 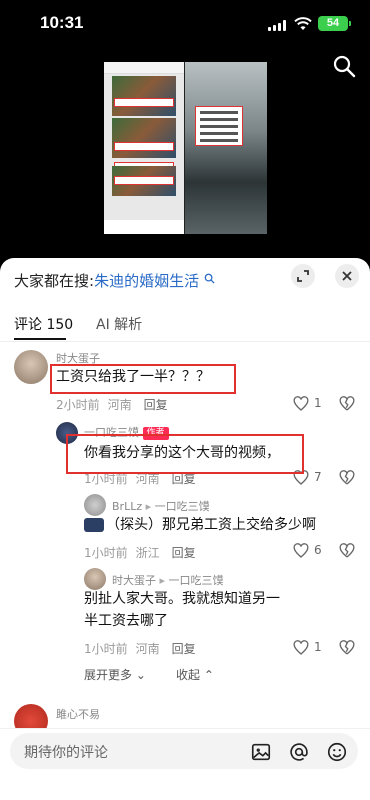 I want to click on signal-icon, so click(x=277, y=25).